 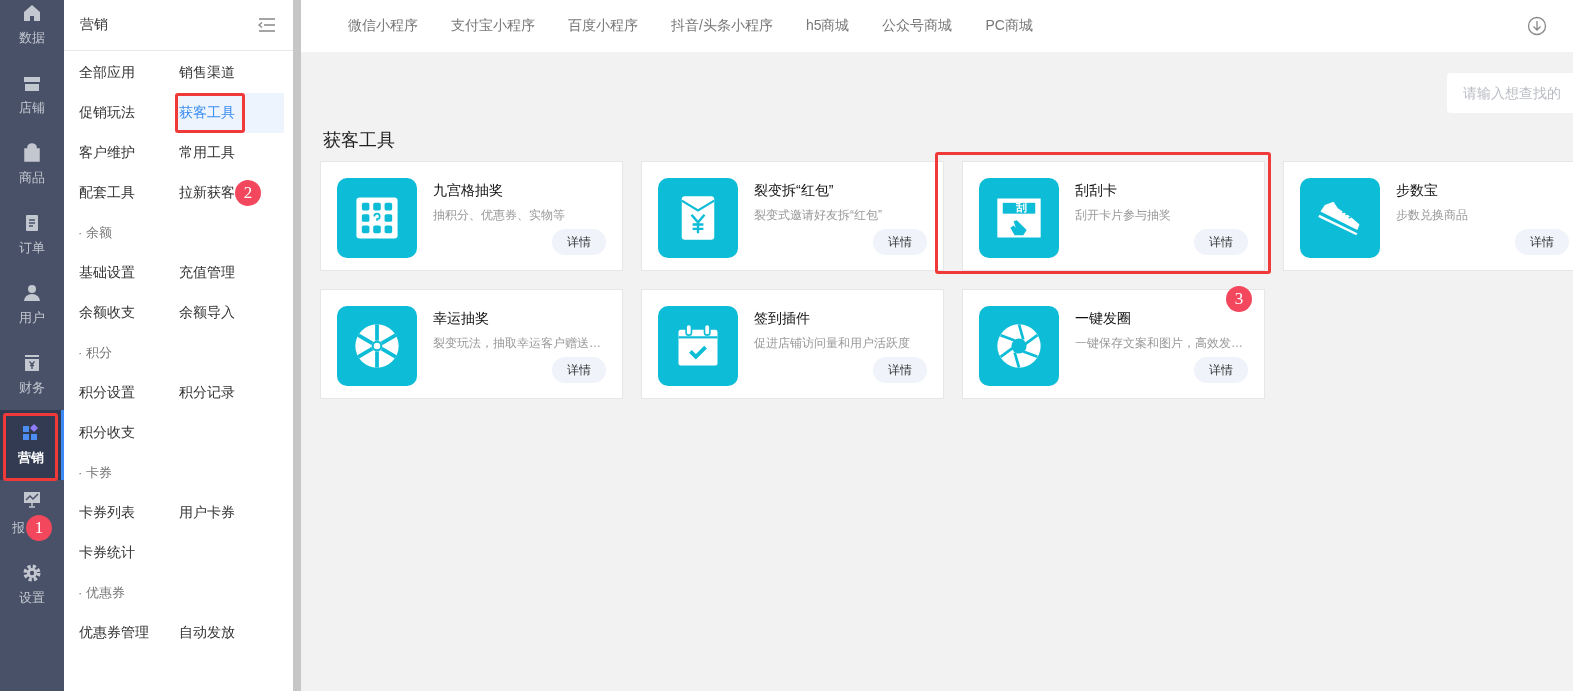 I want to click on tool-description: 步数兑换商品, so click(x=1432, y=215).